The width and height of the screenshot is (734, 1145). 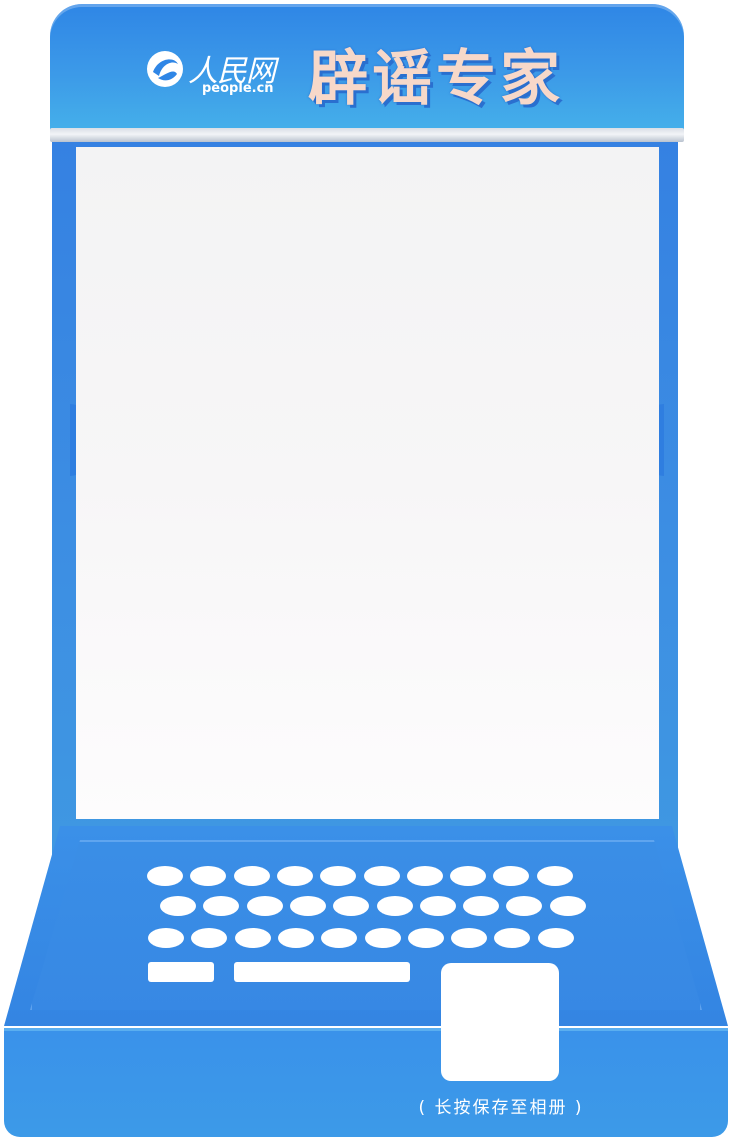 What do you see at coordinates (501, 1108) in the screenshot?
I see `save-hint: ( 长按保存至相册 )` at bounding box center [501, 1108].